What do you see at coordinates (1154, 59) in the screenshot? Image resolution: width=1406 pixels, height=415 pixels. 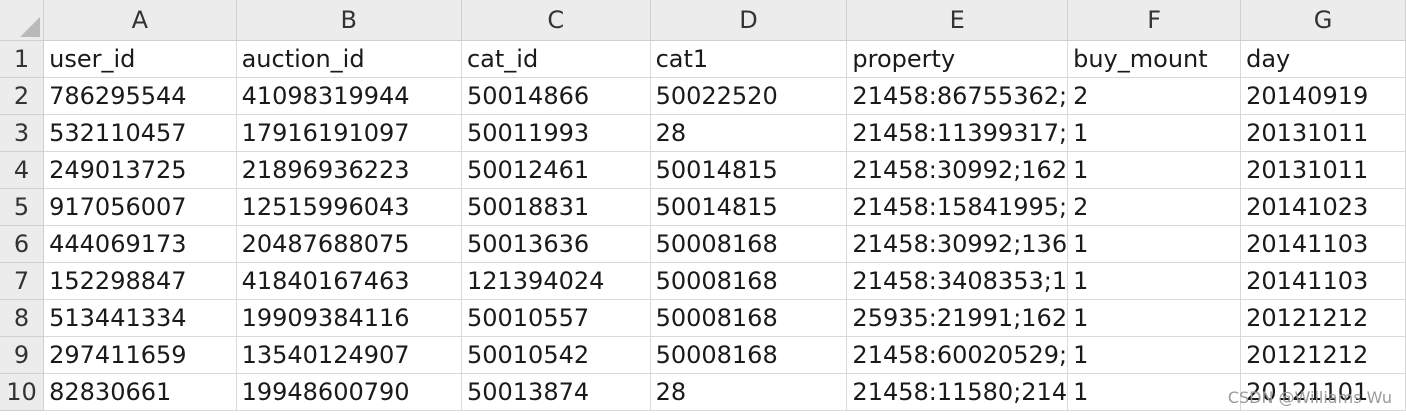 I see `grid-cell: buy_mount` at bounding box center [1154, 59].